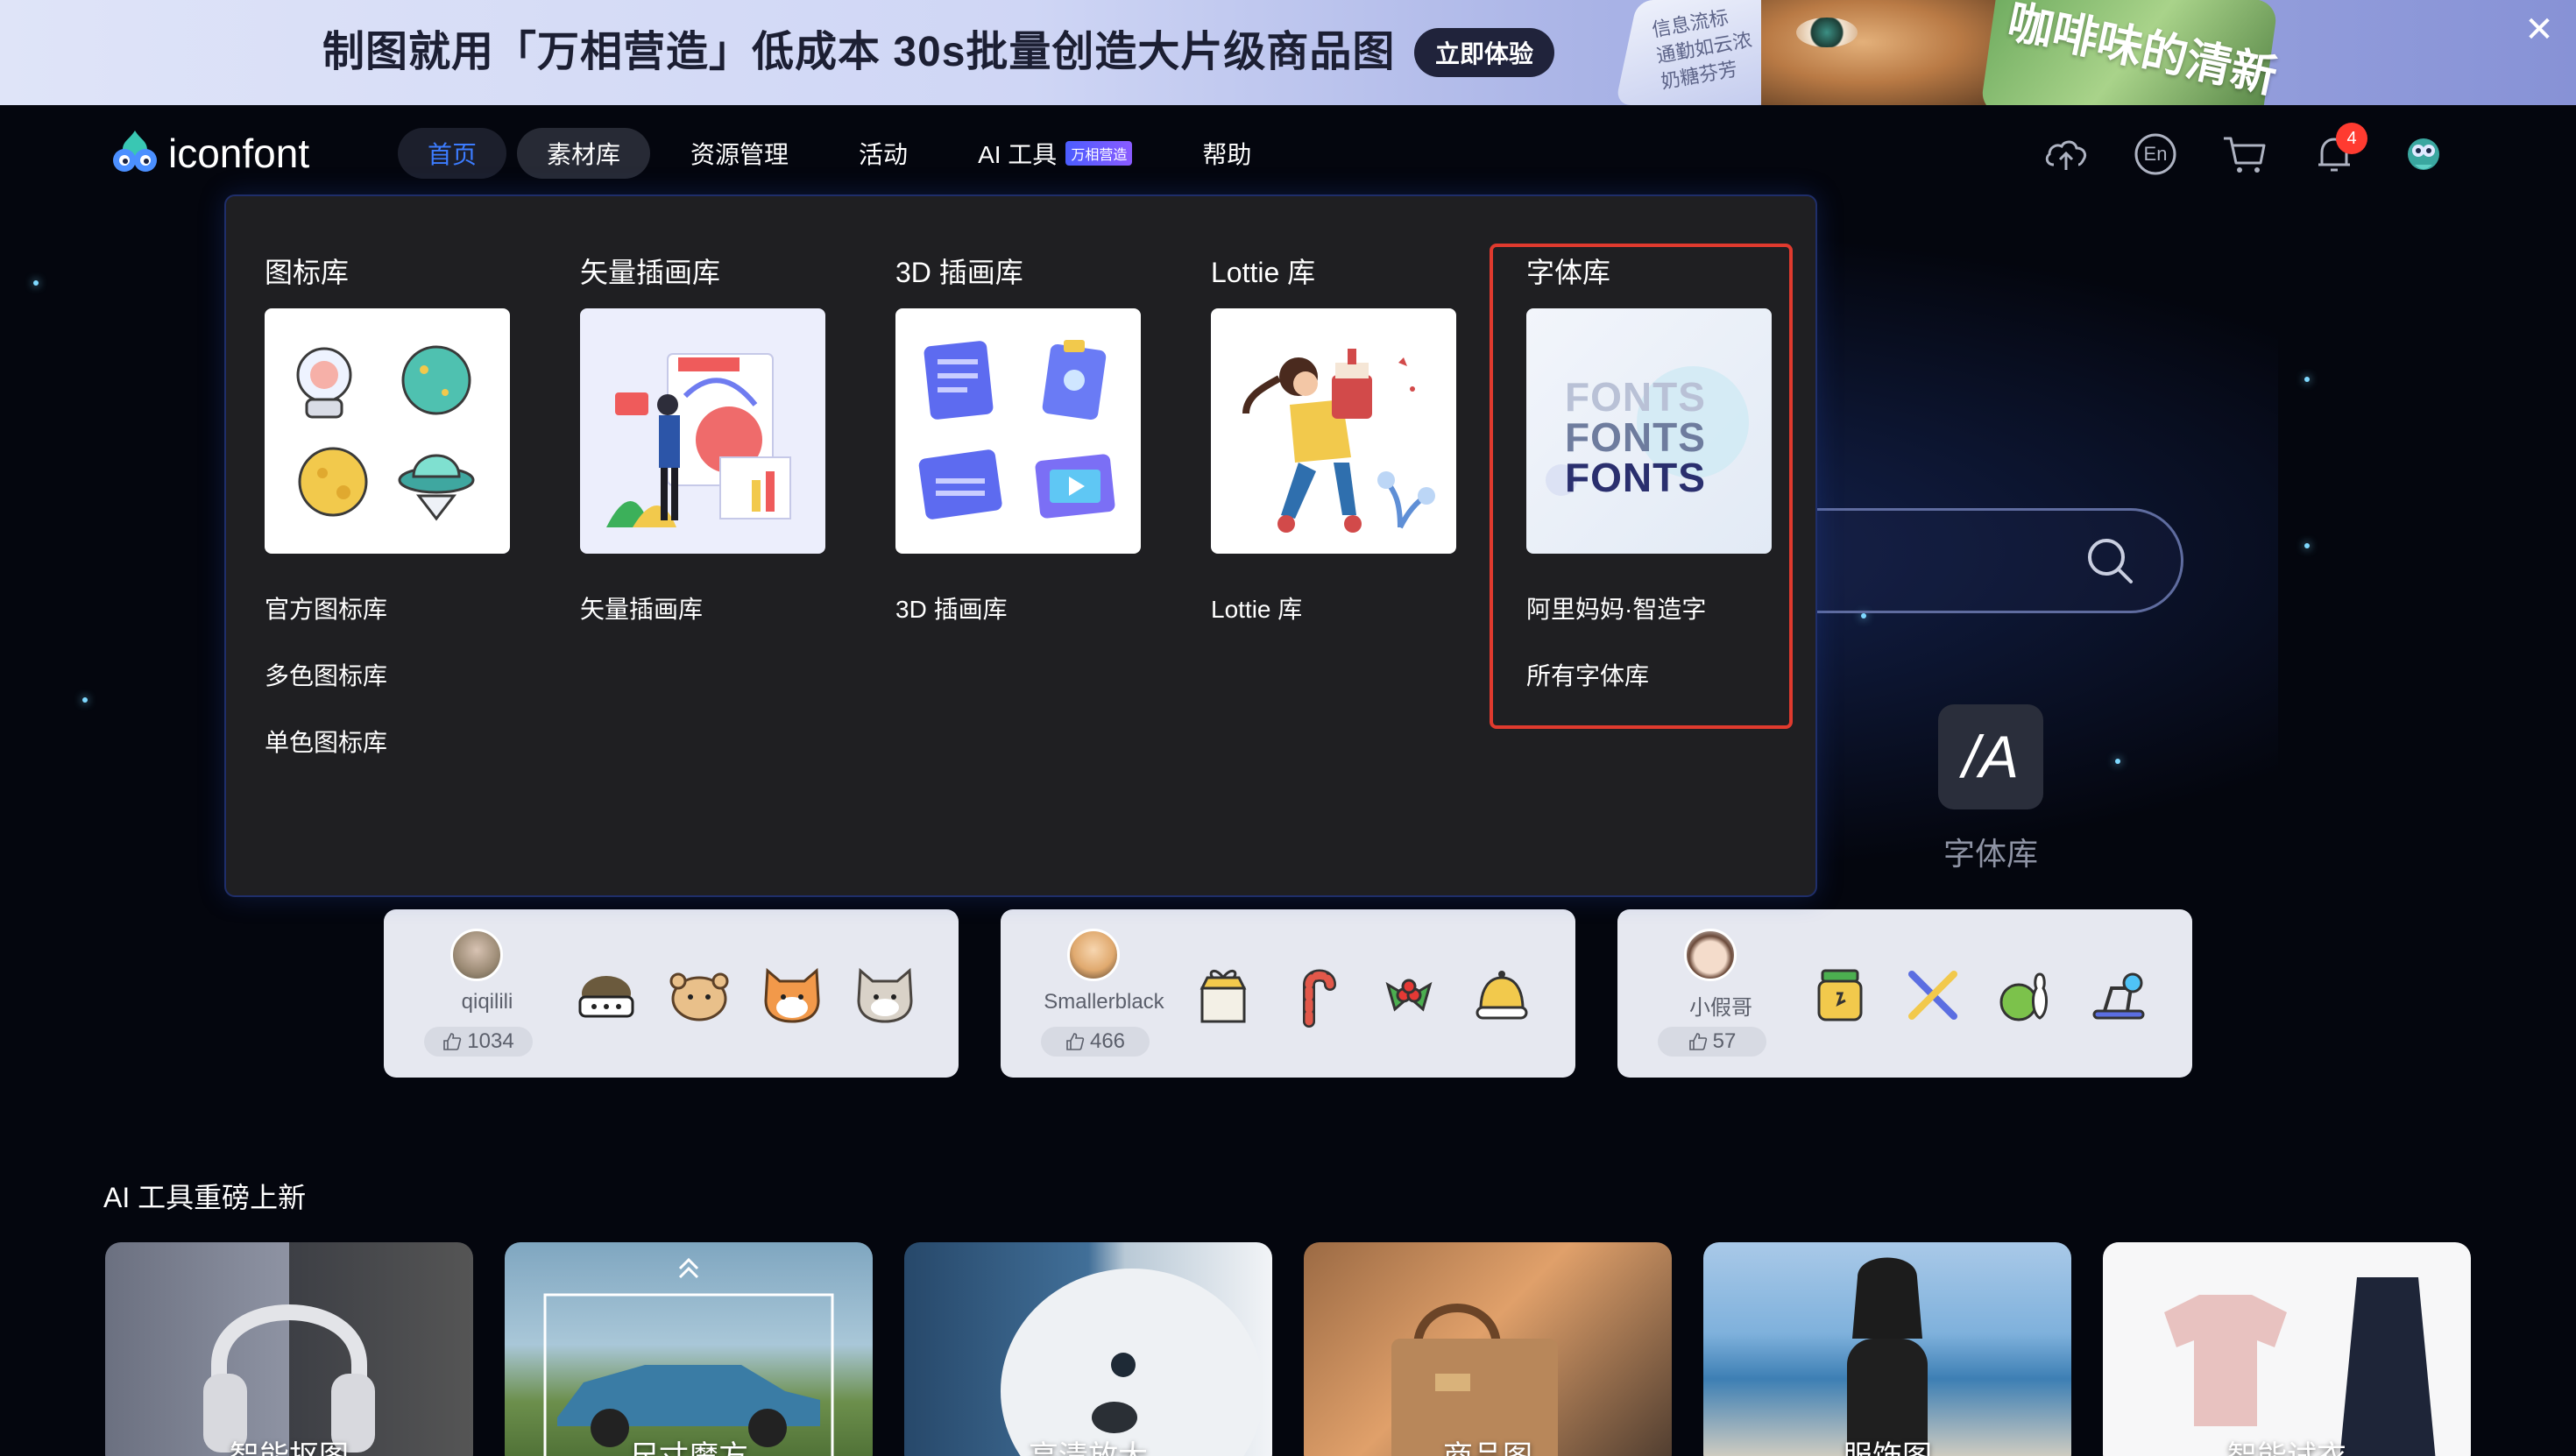 This screenshot has width=2576, height=1456. I want to click on banner-model-image, so click(1888, 52).